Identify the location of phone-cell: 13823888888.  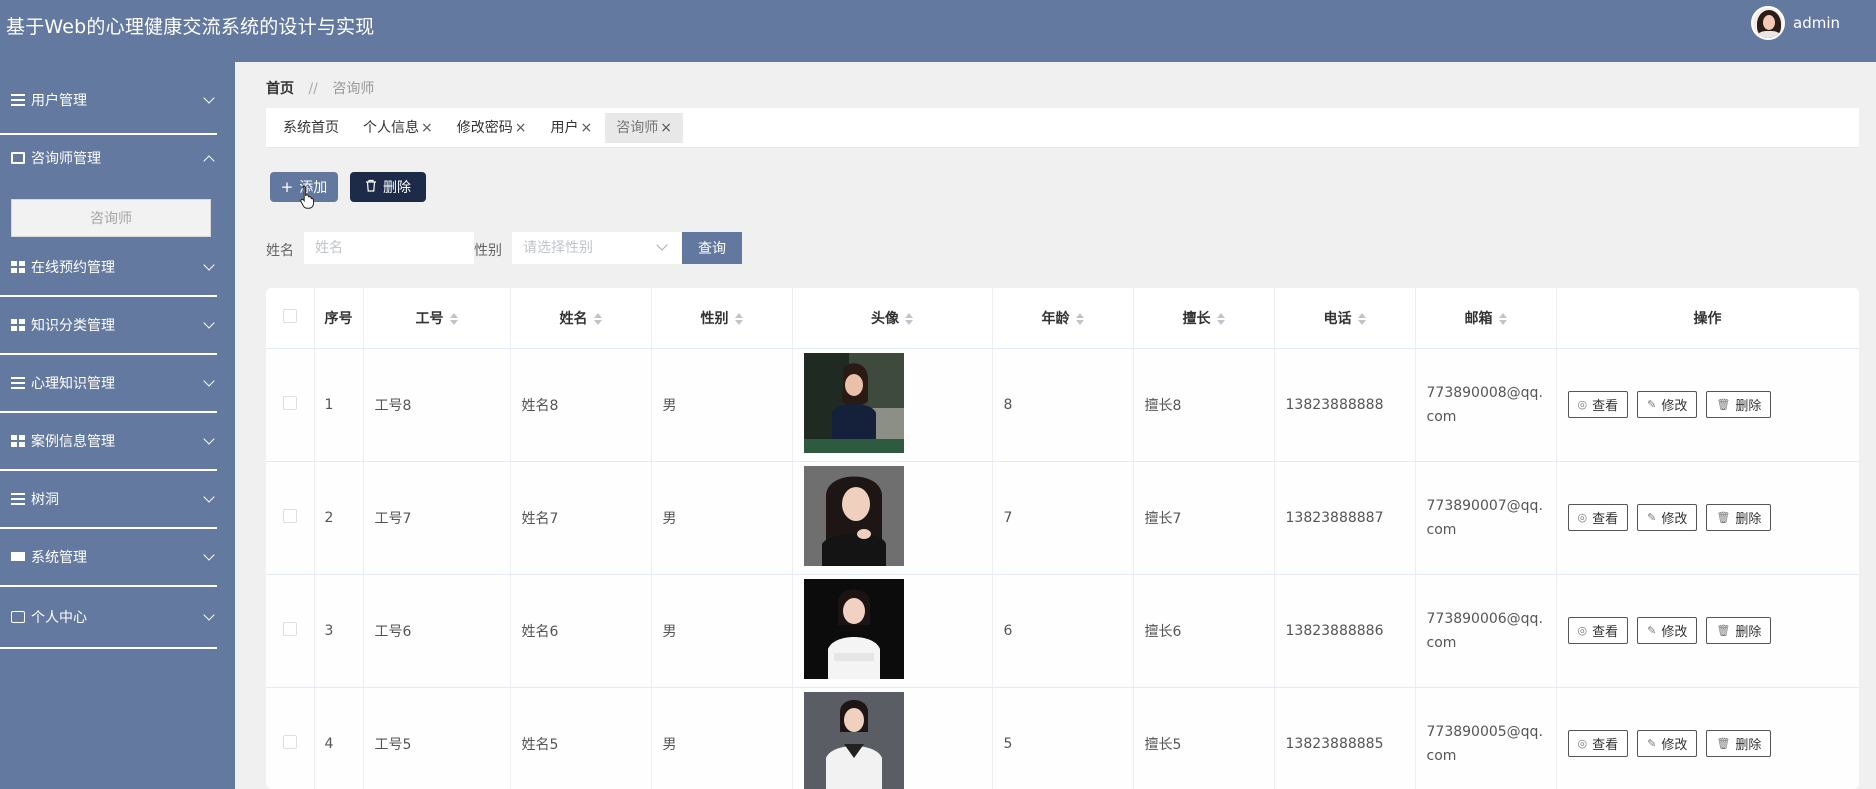
(1345, 405).